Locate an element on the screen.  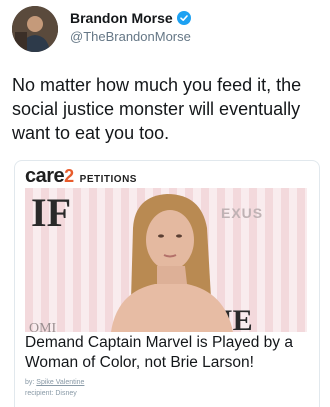
care2-logo: care2 is located at coordinates (49, 176).